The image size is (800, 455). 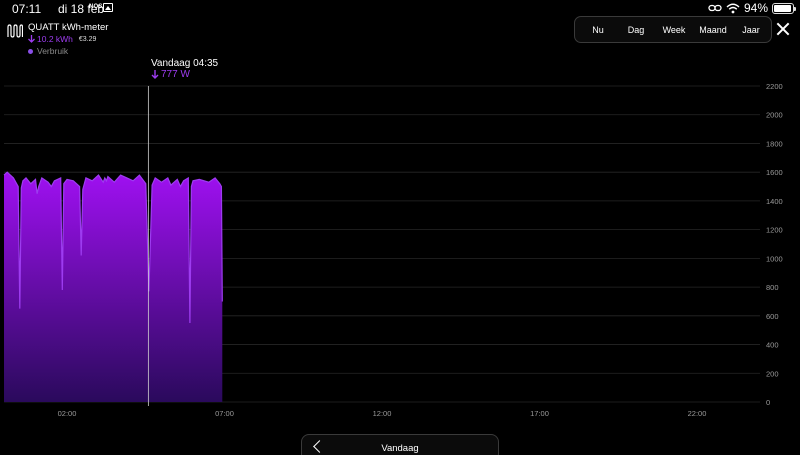 I want to click on x-tick-label: 22:00, so click(x=697, y=413).